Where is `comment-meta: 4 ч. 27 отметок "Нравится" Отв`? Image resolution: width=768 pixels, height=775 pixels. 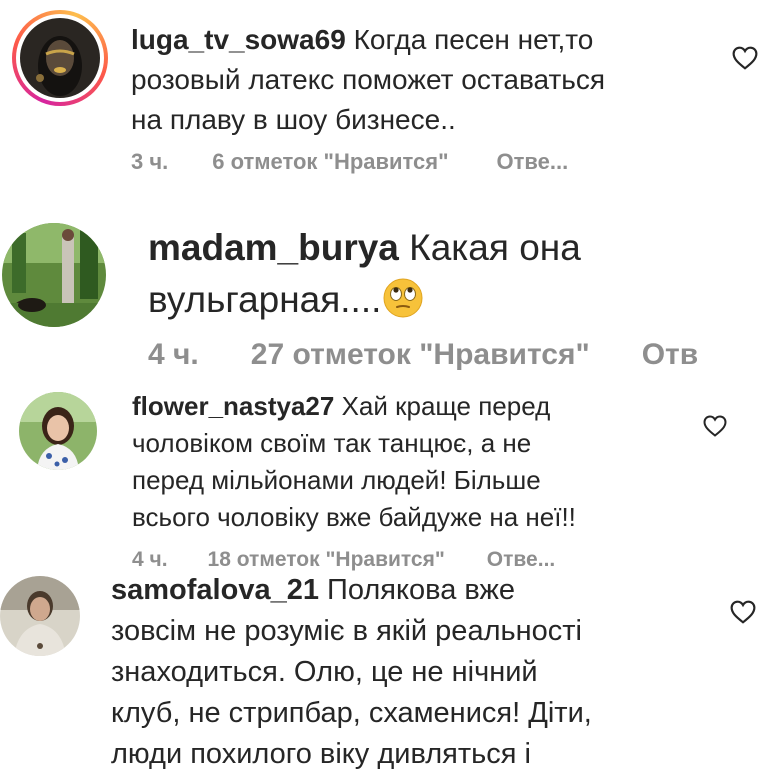
comment-meta: 4 ч. 27 отметок "Нравится" Отв is located at coordinates (423, 355).